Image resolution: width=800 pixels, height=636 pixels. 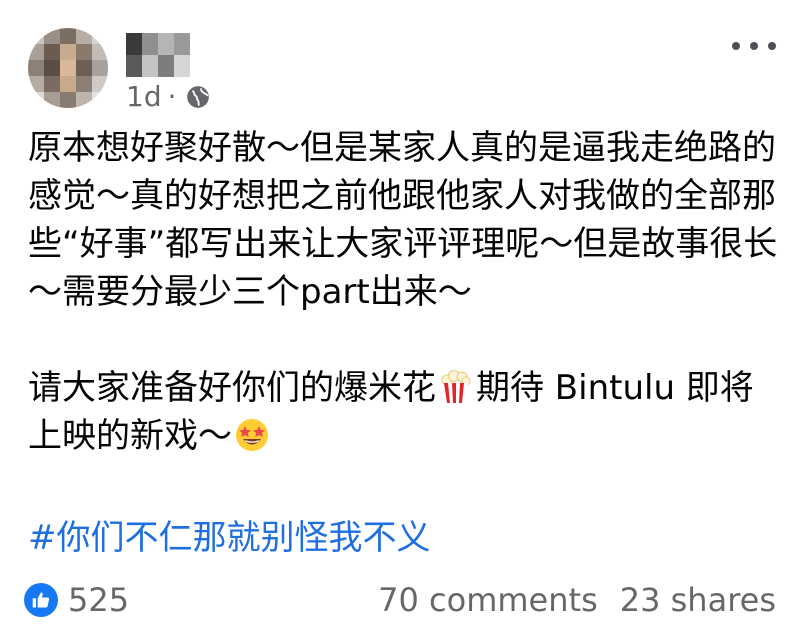 I want to click on engagement-counts: 70 comments 23 shares, so click(x=577, y=600).